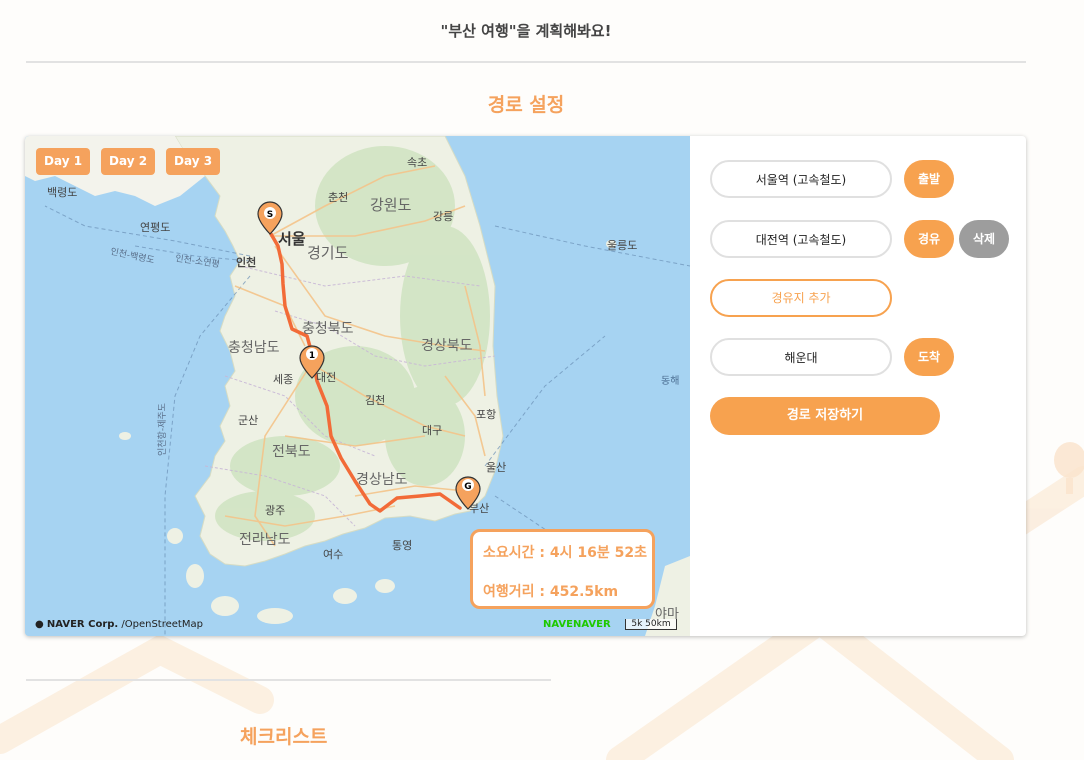  What do you see at coordinates (551, 592) in the screenshot?
I see `distance-text: 여행거리 : 452.5km` at bounding box center [551, 592].